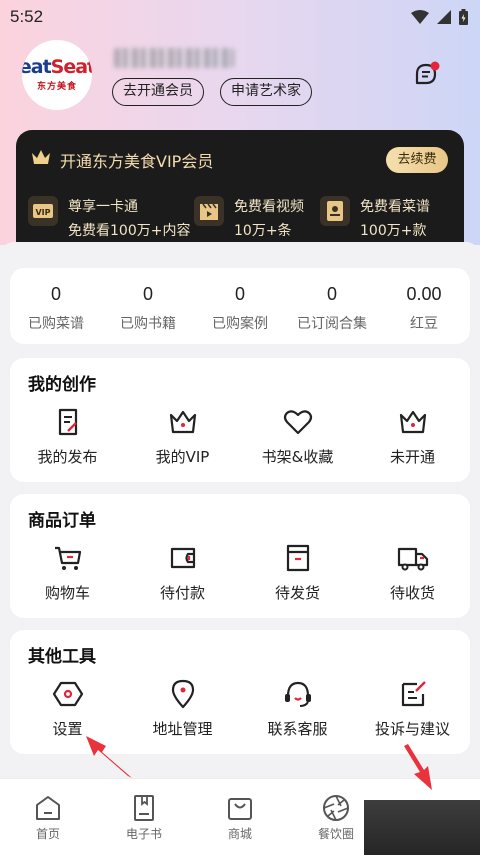 The width and height of the screenshot is (480, 855). I want to click on message-button, so click(427, 75).